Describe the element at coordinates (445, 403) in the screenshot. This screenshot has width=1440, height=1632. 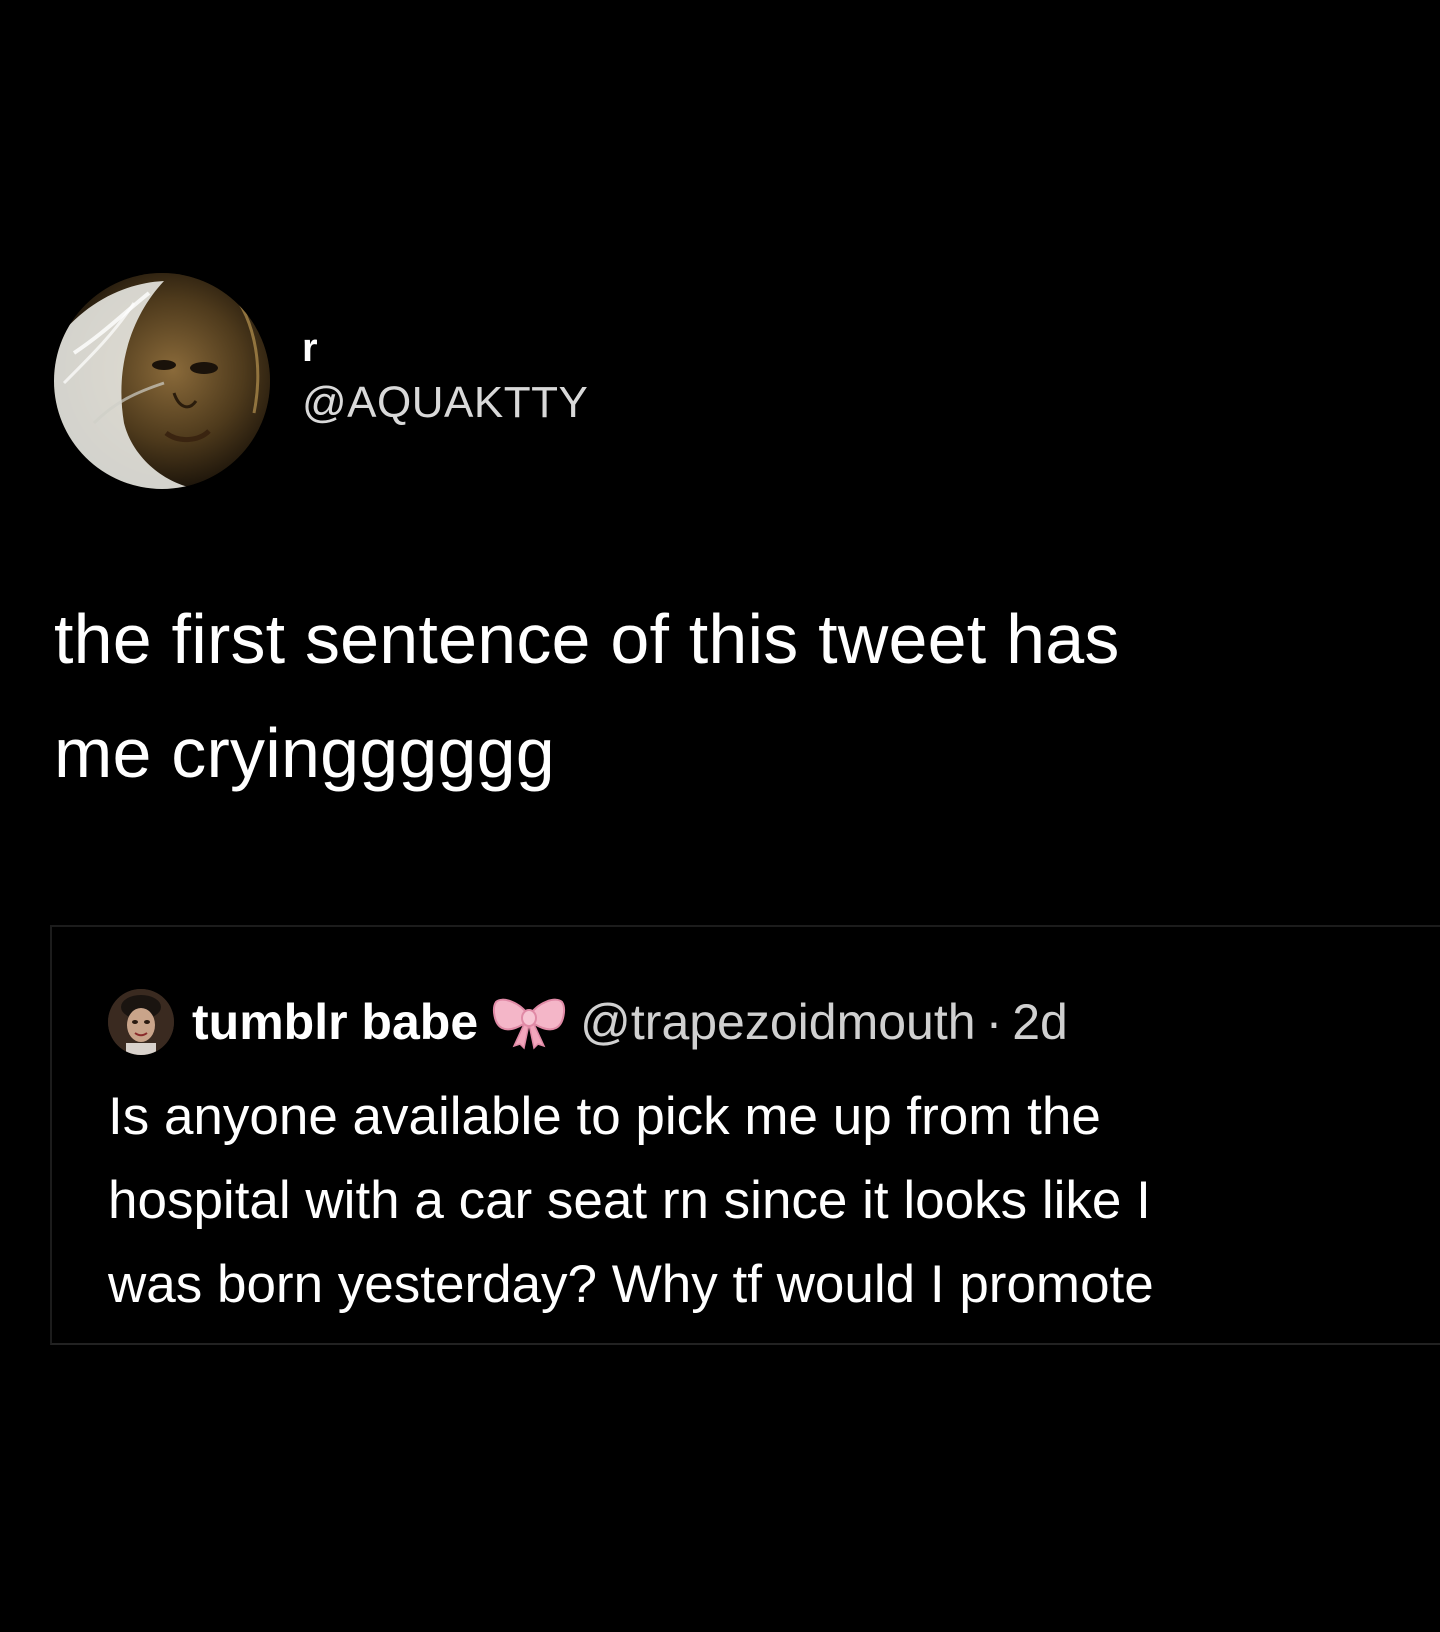
I see `author-handle: @AQUAKTTY` at that location.